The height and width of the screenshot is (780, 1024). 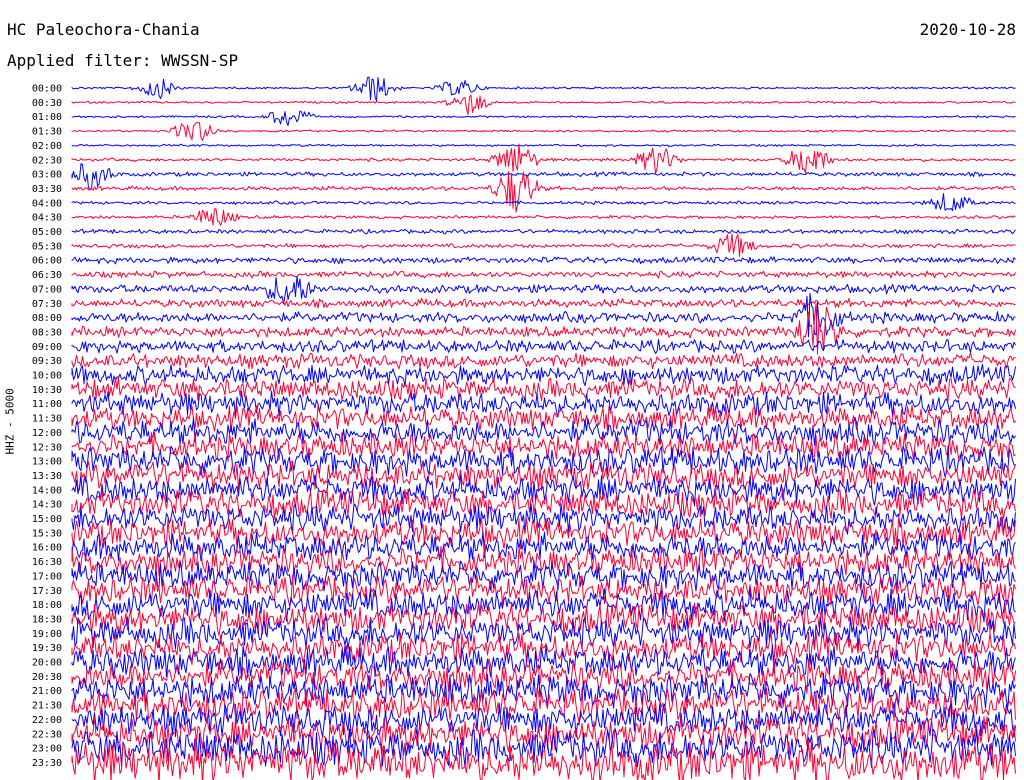 What do you see at coordinates (47, 132) in the screenshot?
I see `row-time-label: 01:30` at bounding box center [47, 132].